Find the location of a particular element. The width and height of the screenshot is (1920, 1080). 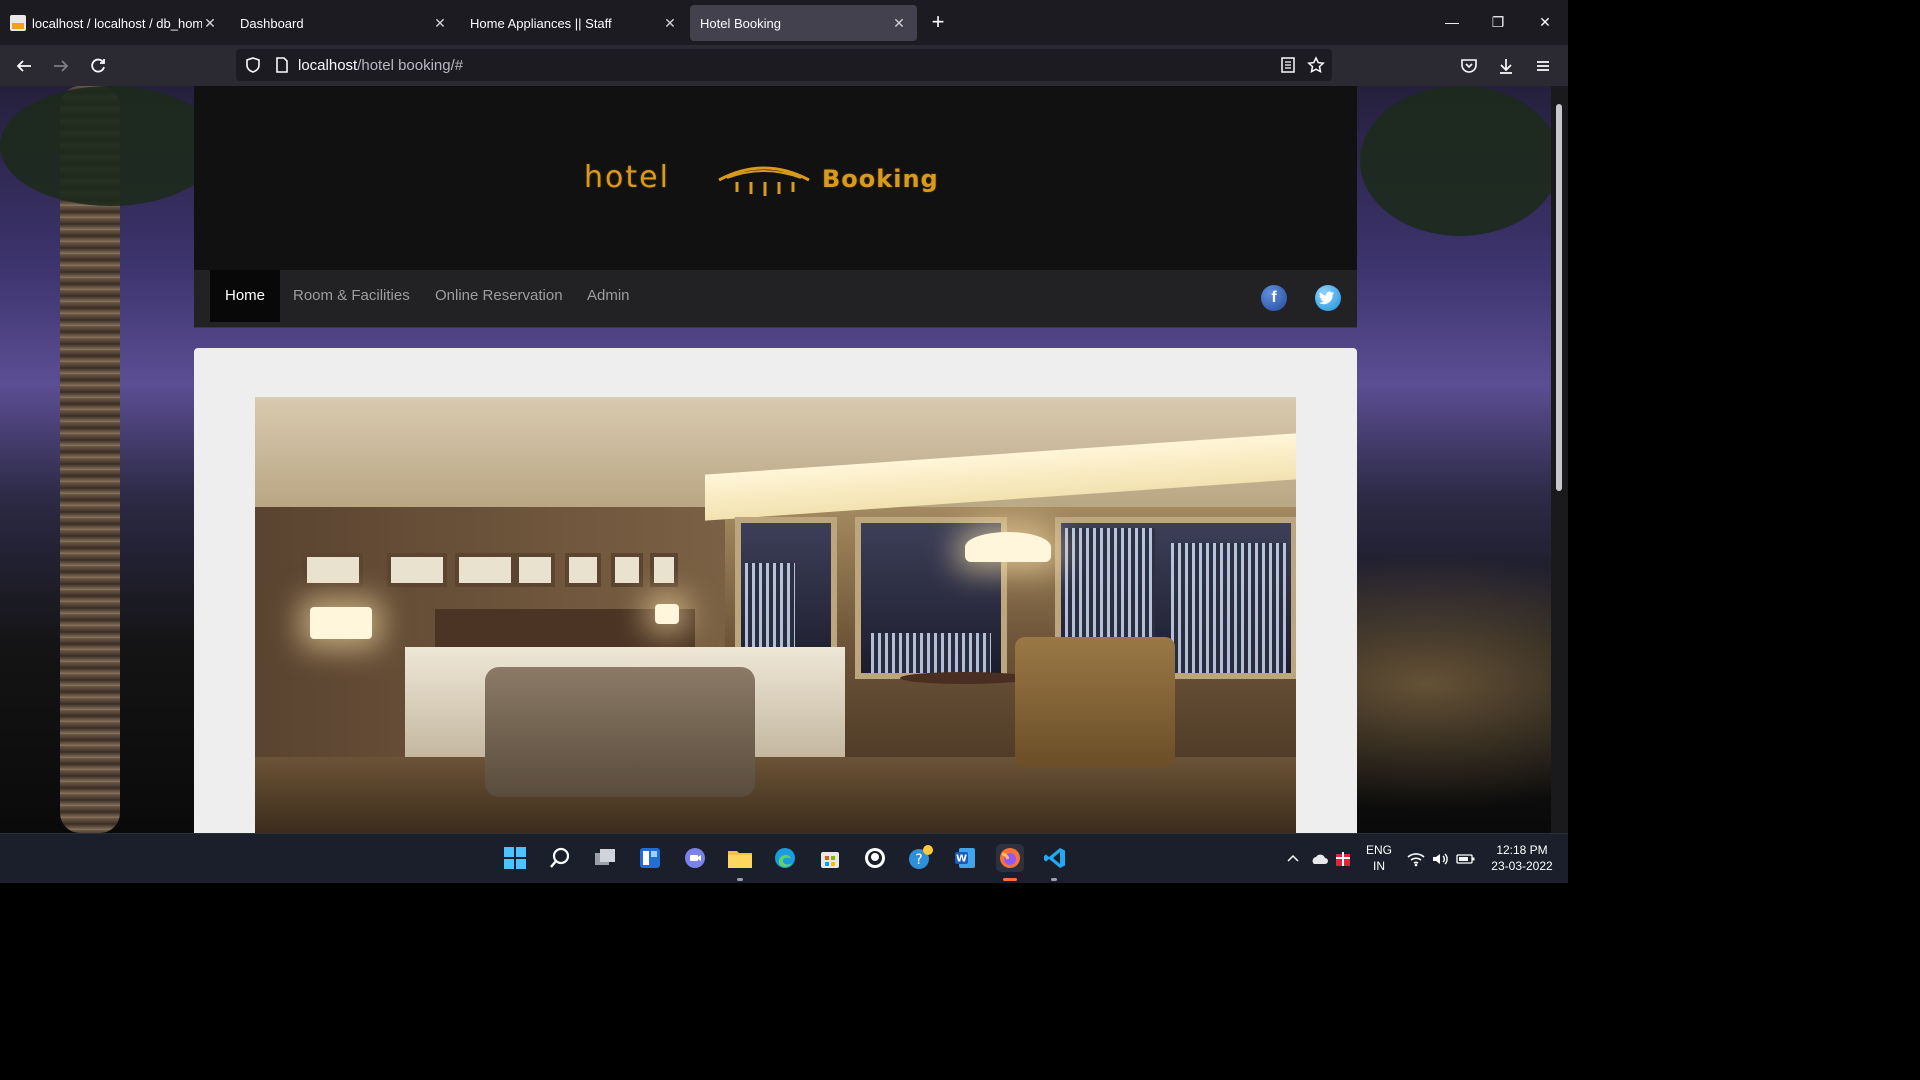

restore-window-icon: ❐ is located at coordinates (1498, 22).